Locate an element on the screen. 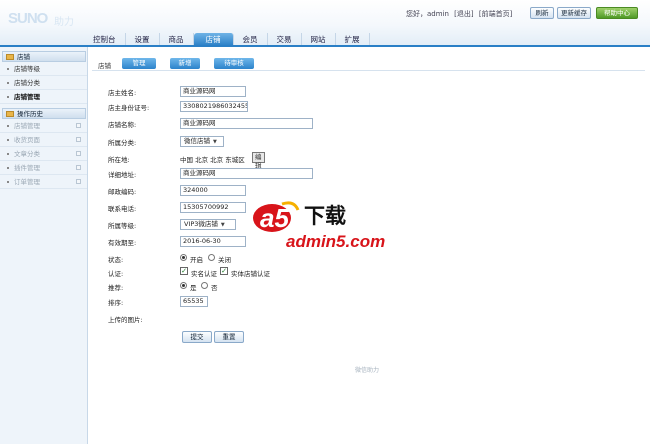 Image resolution: width=650 pixels, height=444 pixels. region-edit-button: 编辑 is located at coordinates (258, 161).